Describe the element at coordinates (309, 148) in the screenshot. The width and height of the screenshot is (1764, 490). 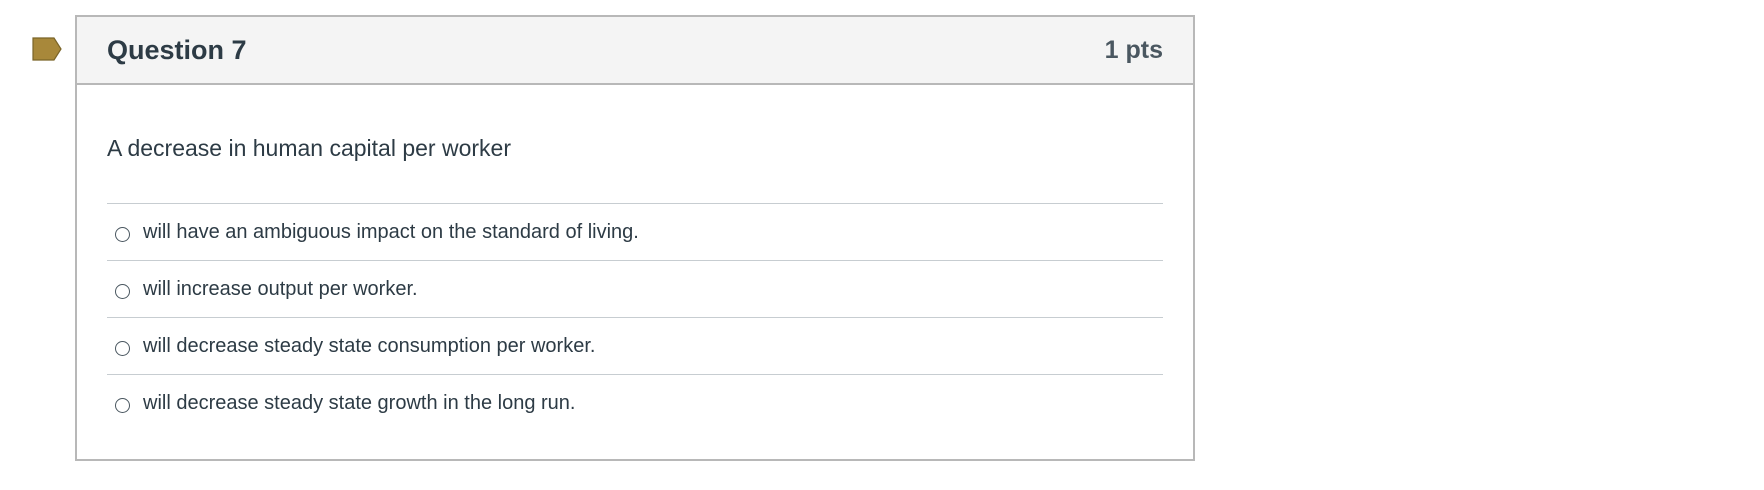
I see `question-text: A decrease in human capital per worker` at that location.